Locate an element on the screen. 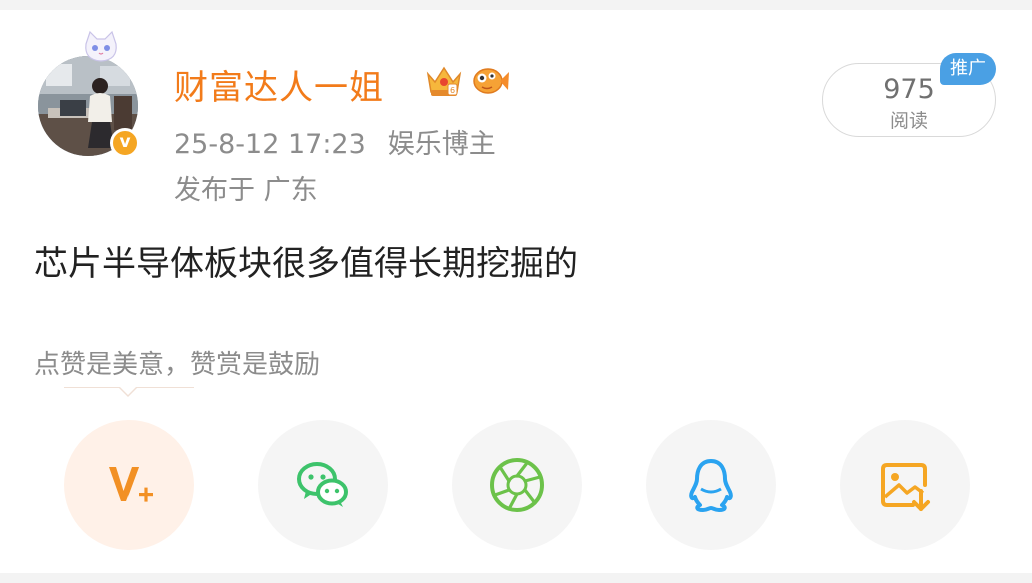  share-moments-button is located at coordinates (517, 485).